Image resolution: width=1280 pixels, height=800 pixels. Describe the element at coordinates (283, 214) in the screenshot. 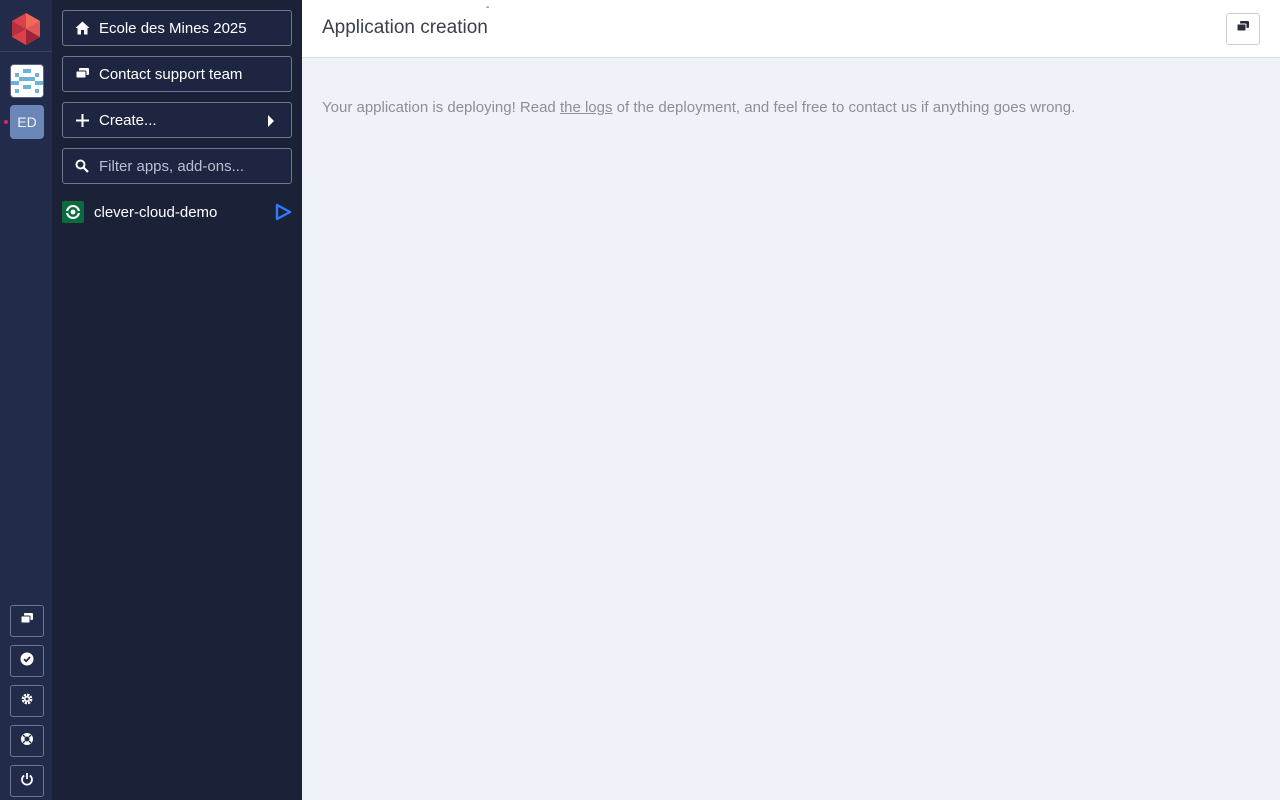

I see `play-icon` at that location.